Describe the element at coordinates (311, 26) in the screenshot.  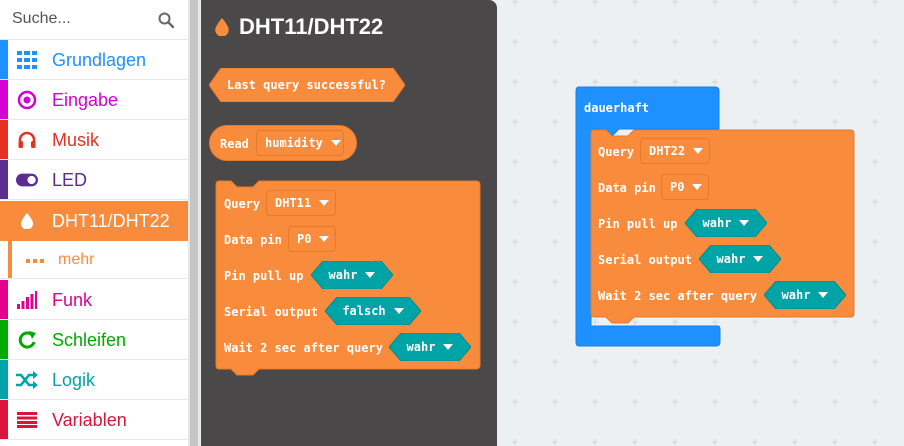
I see `flyout-title: DHT11/DHT22` at that location.